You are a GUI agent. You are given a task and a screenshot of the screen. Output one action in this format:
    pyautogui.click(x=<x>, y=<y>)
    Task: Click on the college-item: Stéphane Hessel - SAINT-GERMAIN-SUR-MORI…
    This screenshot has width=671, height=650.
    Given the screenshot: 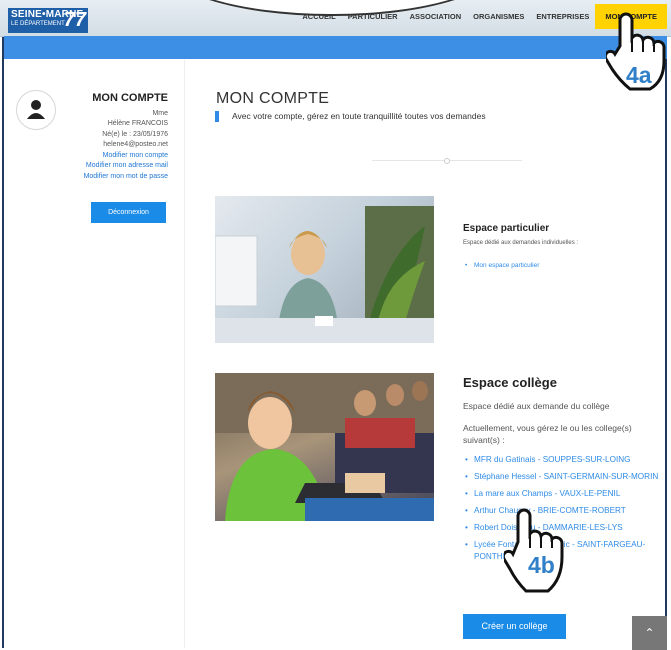 What is the action you would take?
    pyautogui.click(x=565, y=477)
    